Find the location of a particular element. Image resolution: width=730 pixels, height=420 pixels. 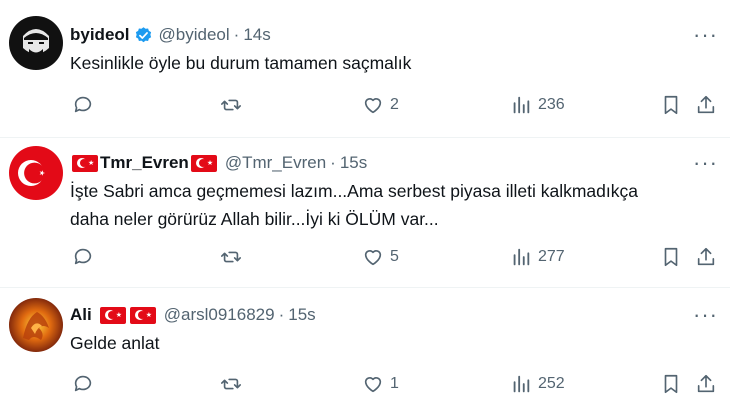

verified-badge-icon is located at coordinates (143, 34).